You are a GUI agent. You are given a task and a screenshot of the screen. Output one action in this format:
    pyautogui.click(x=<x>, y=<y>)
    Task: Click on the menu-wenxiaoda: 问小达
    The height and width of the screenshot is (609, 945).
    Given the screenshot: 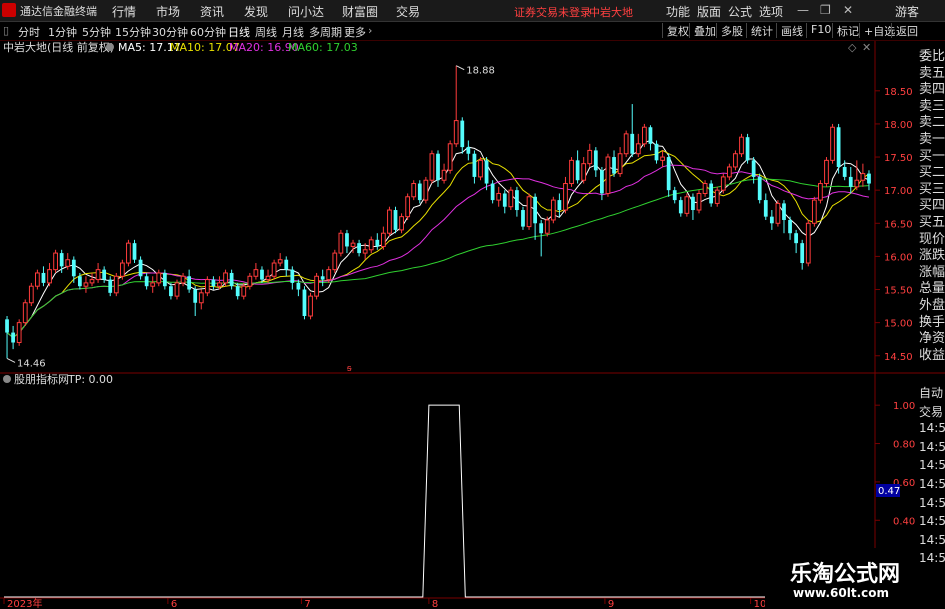 What is the action you would take?
    pyautogui.click(x=306, y=11)
    